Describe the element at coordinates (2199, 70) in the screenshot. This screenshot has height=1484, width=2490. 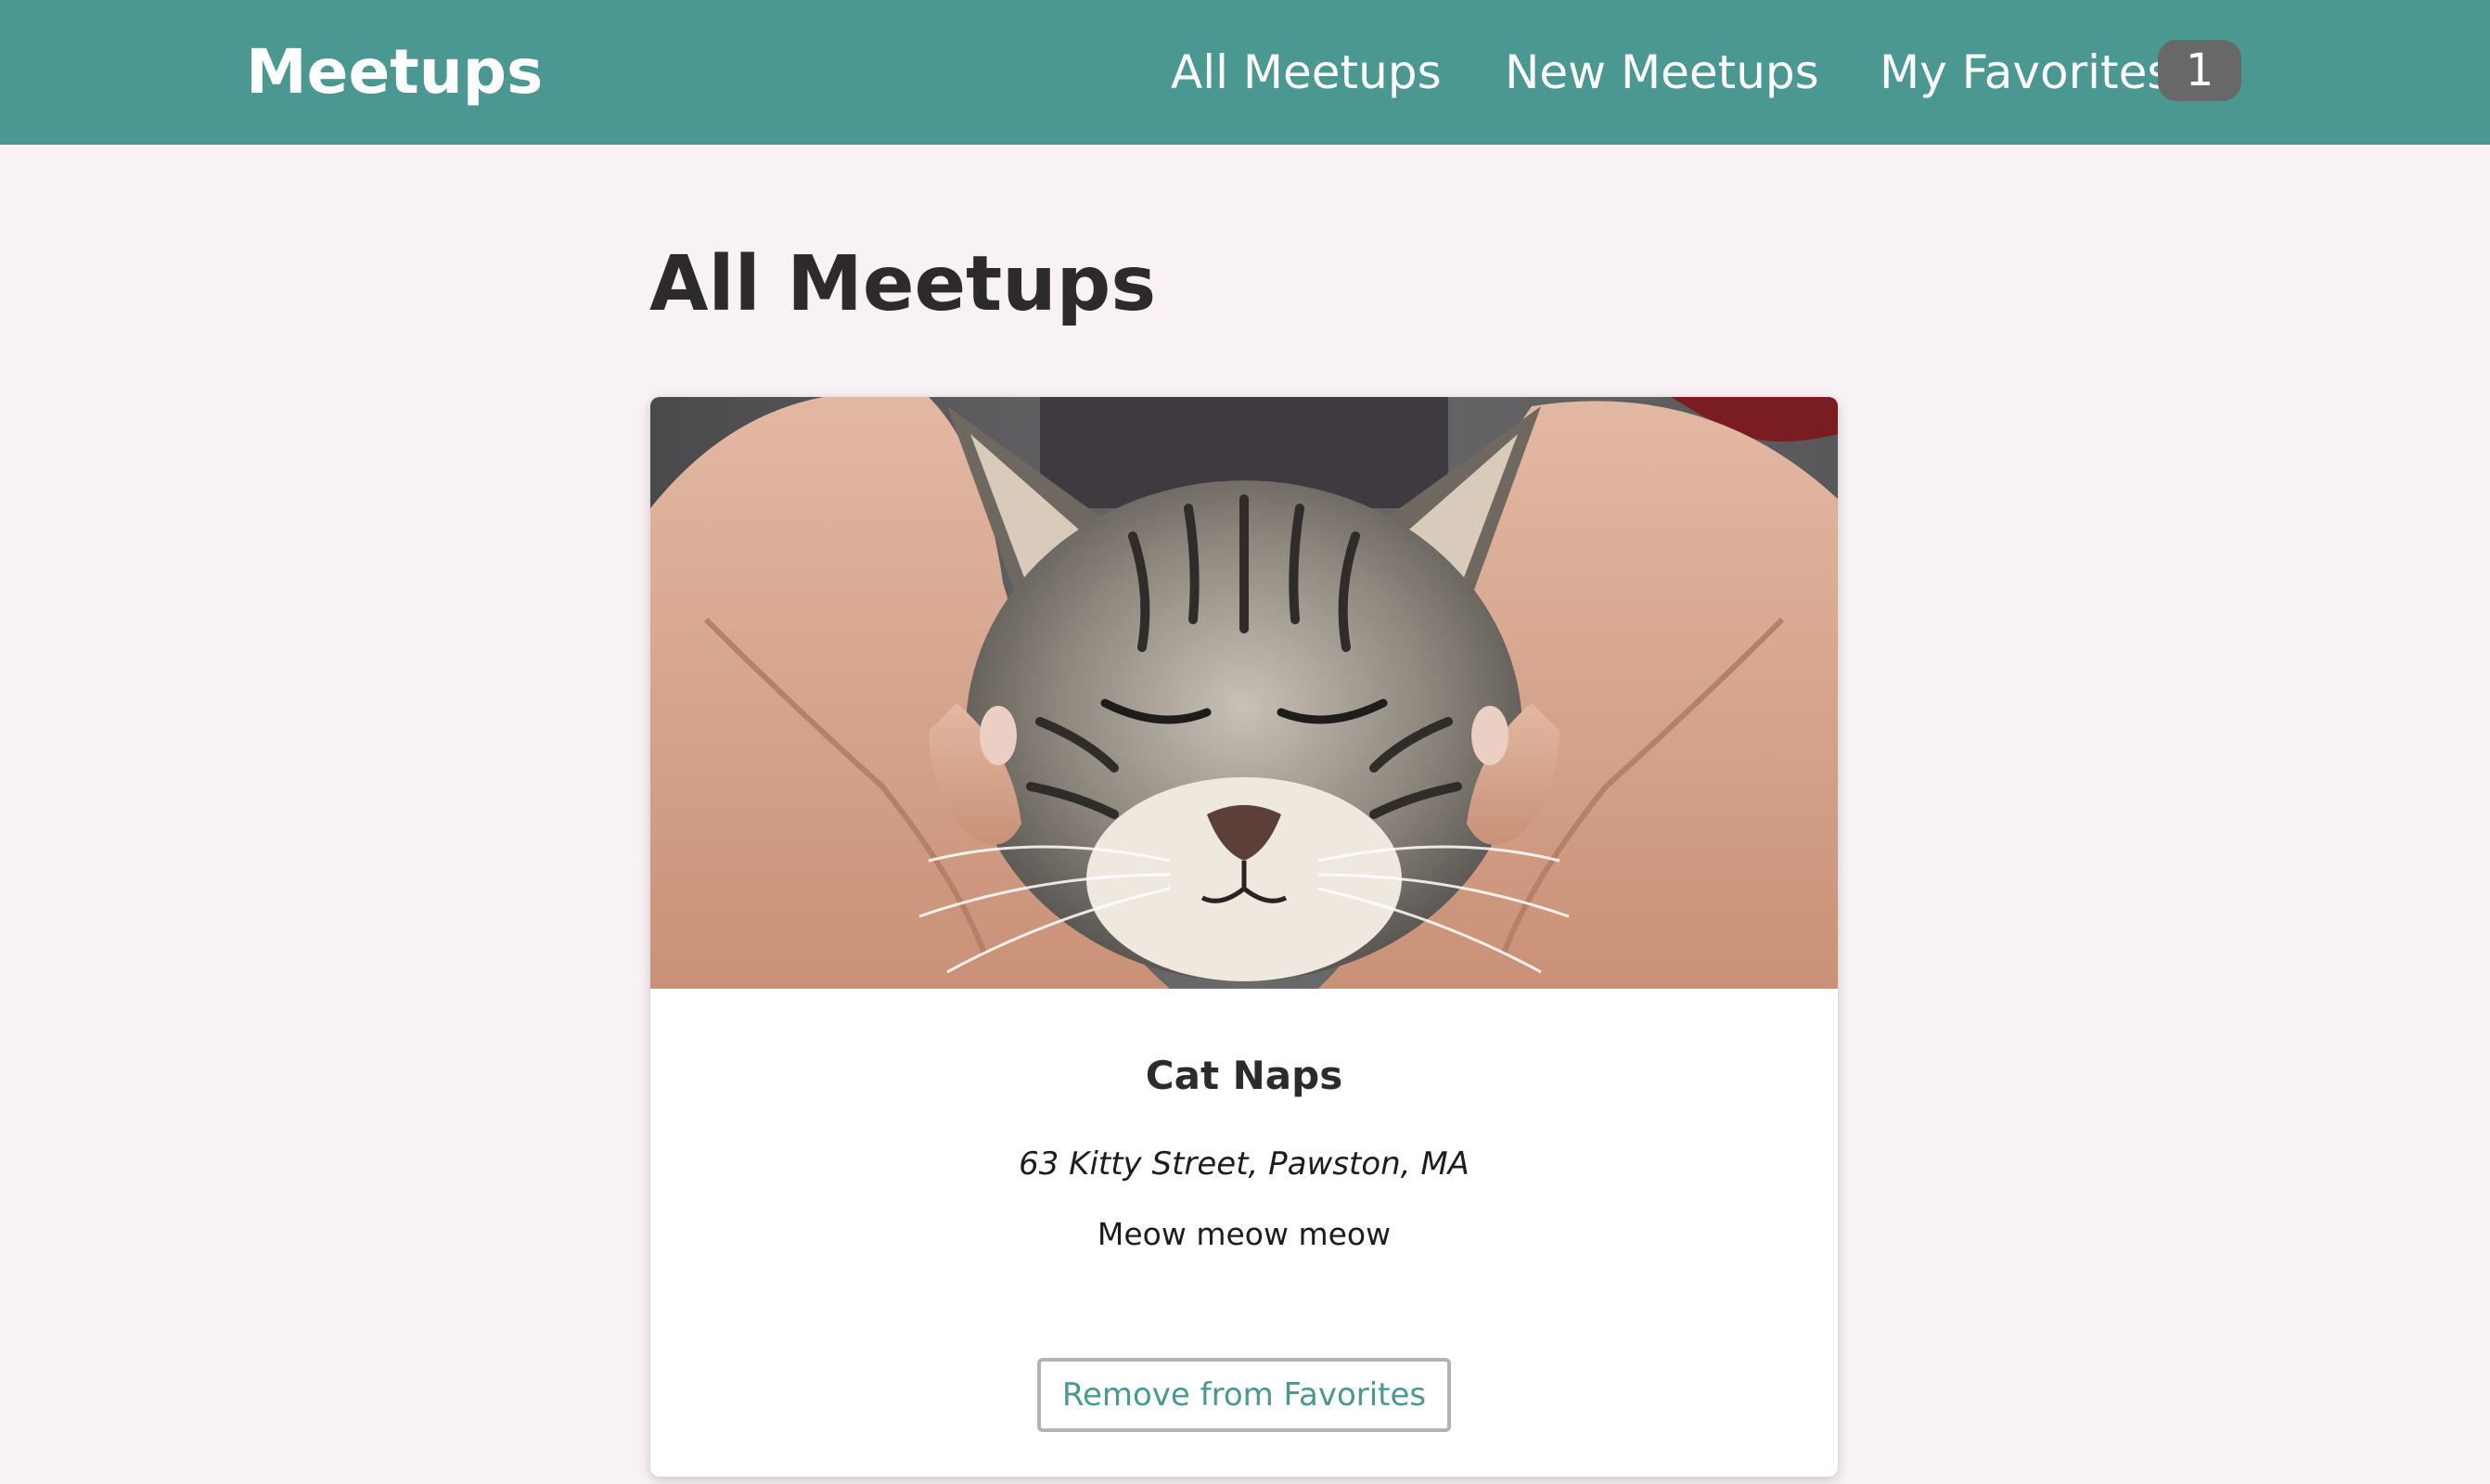
I see `favorites-count-badge: 1` at that location.